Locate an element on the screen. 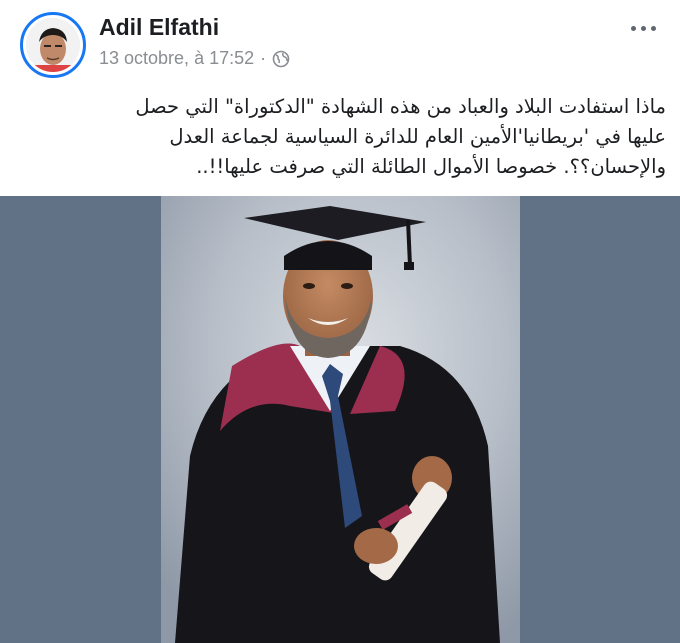  profile-photo is located at coordinates (53, 45).